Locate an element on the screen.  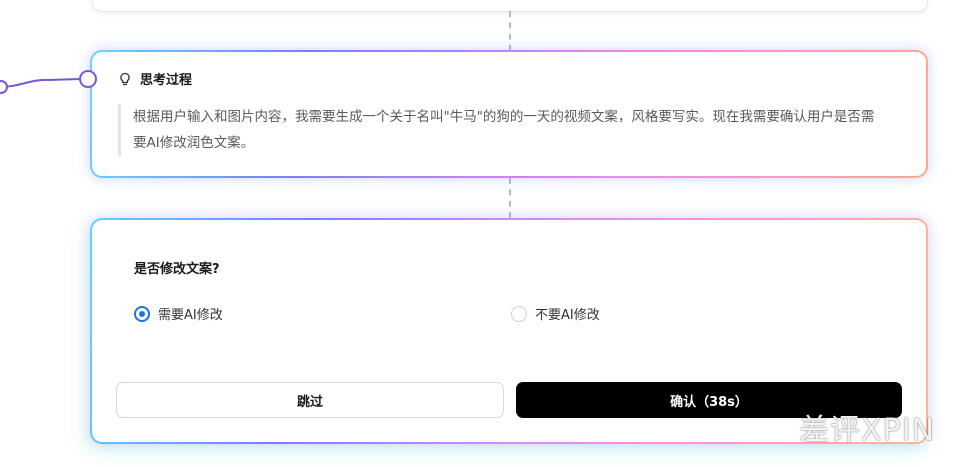
thinking-header: 思考过程 is located at coordinates (155, 78).